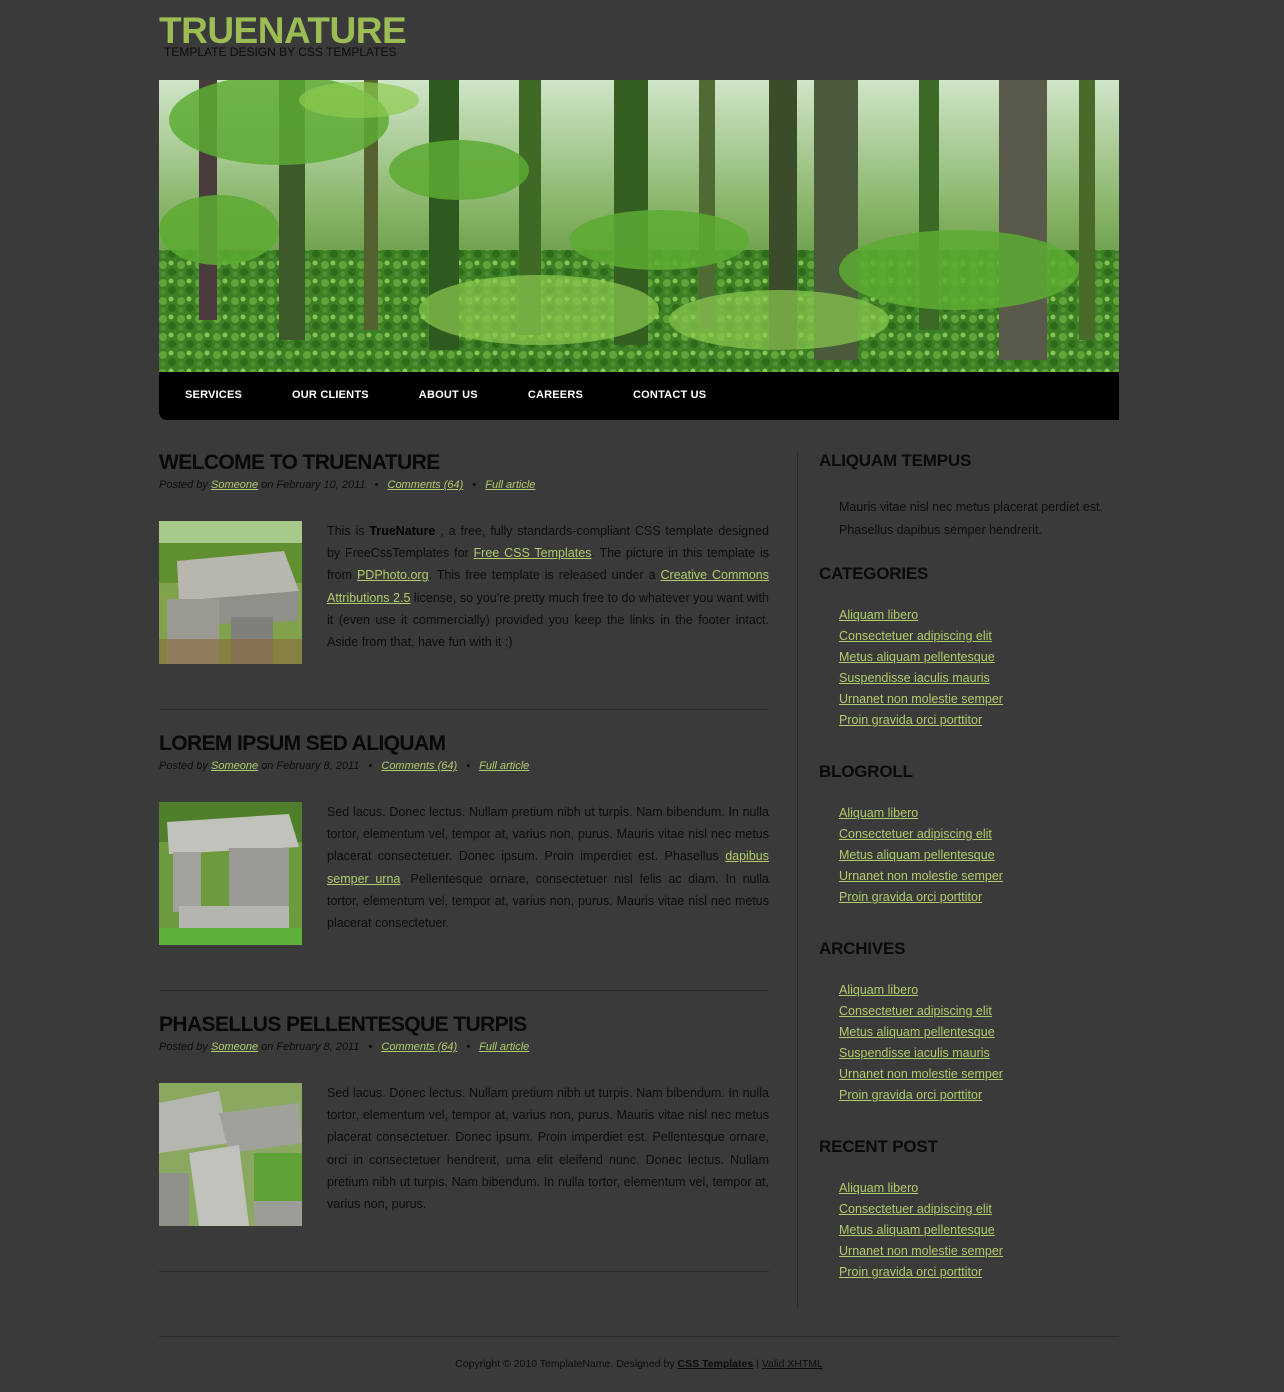  What do you see at coordinates (878, 1188) in the screenshot?
I see `recent-post-link: Aliquam libero` at bounding box center [878, 1188].